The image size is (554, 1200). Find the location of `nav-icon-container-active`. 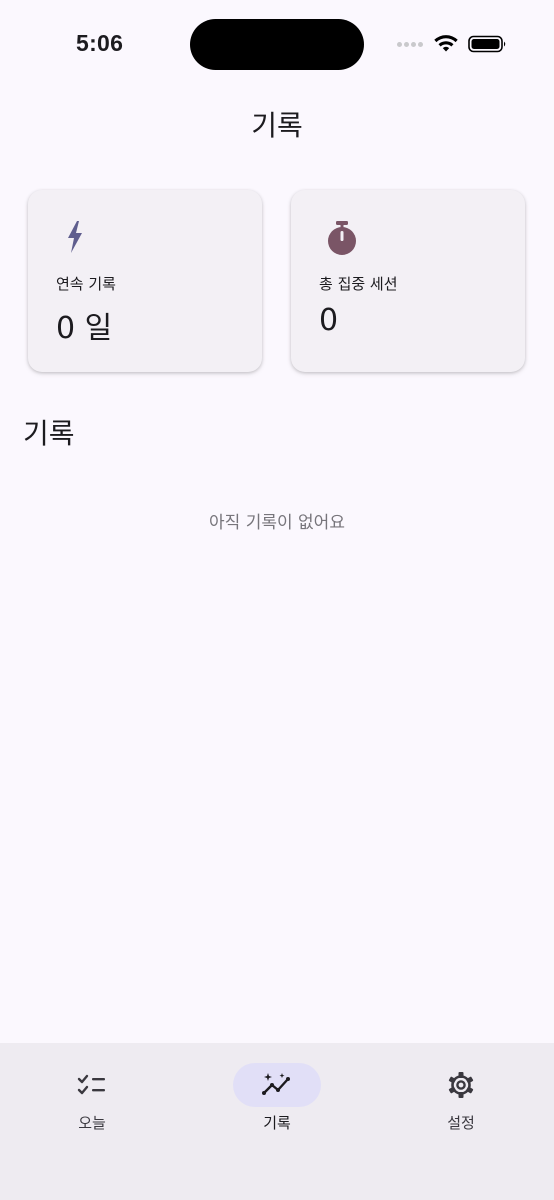

nav-icon-container-active is located at coordinates (277, 1085).